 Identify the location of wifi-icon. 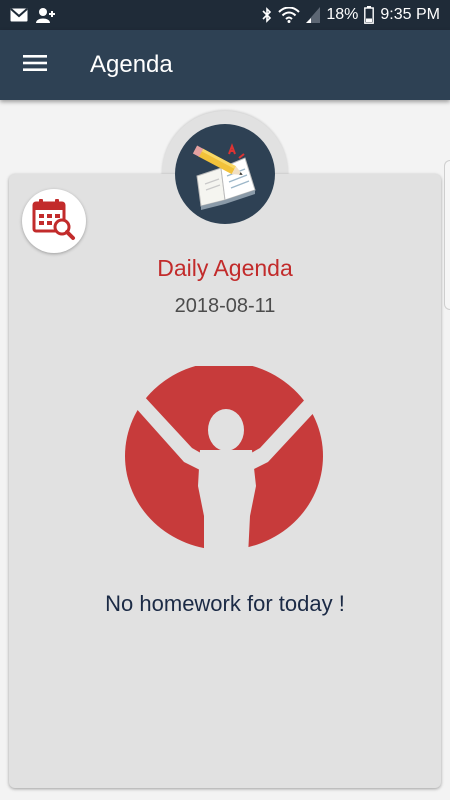
(289, 15).